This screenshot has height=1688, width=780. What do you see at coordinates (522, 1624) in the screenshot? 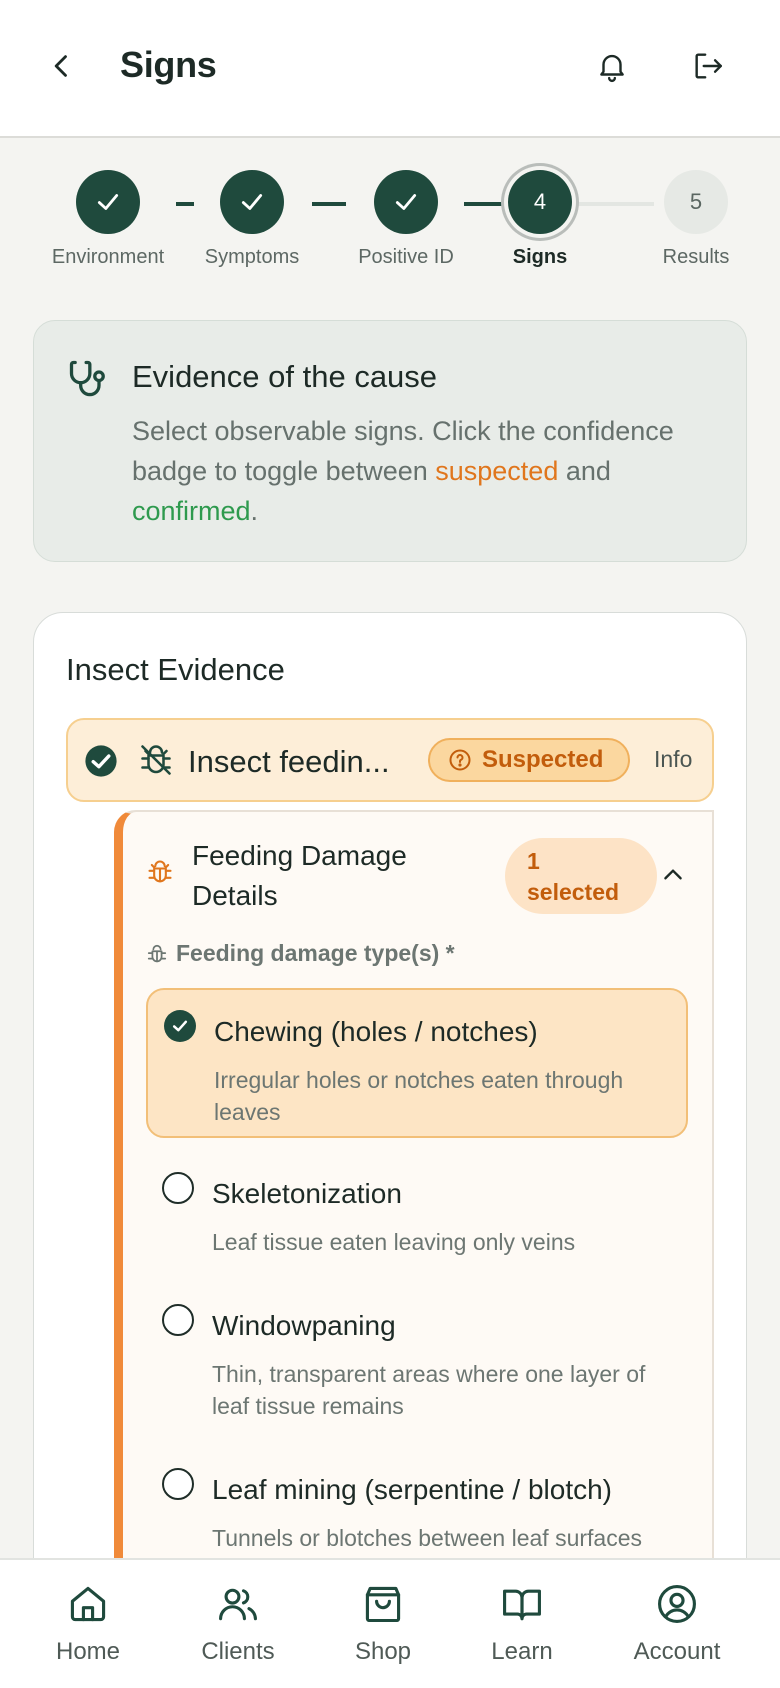
I see `nav-learn: Learn` at bounding box center [522, 1624].